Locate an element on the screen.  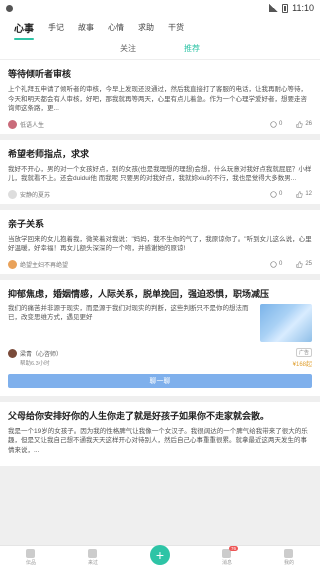
ad-author-meta: 帮助6.3小时 is located at coordinates (35, 363).